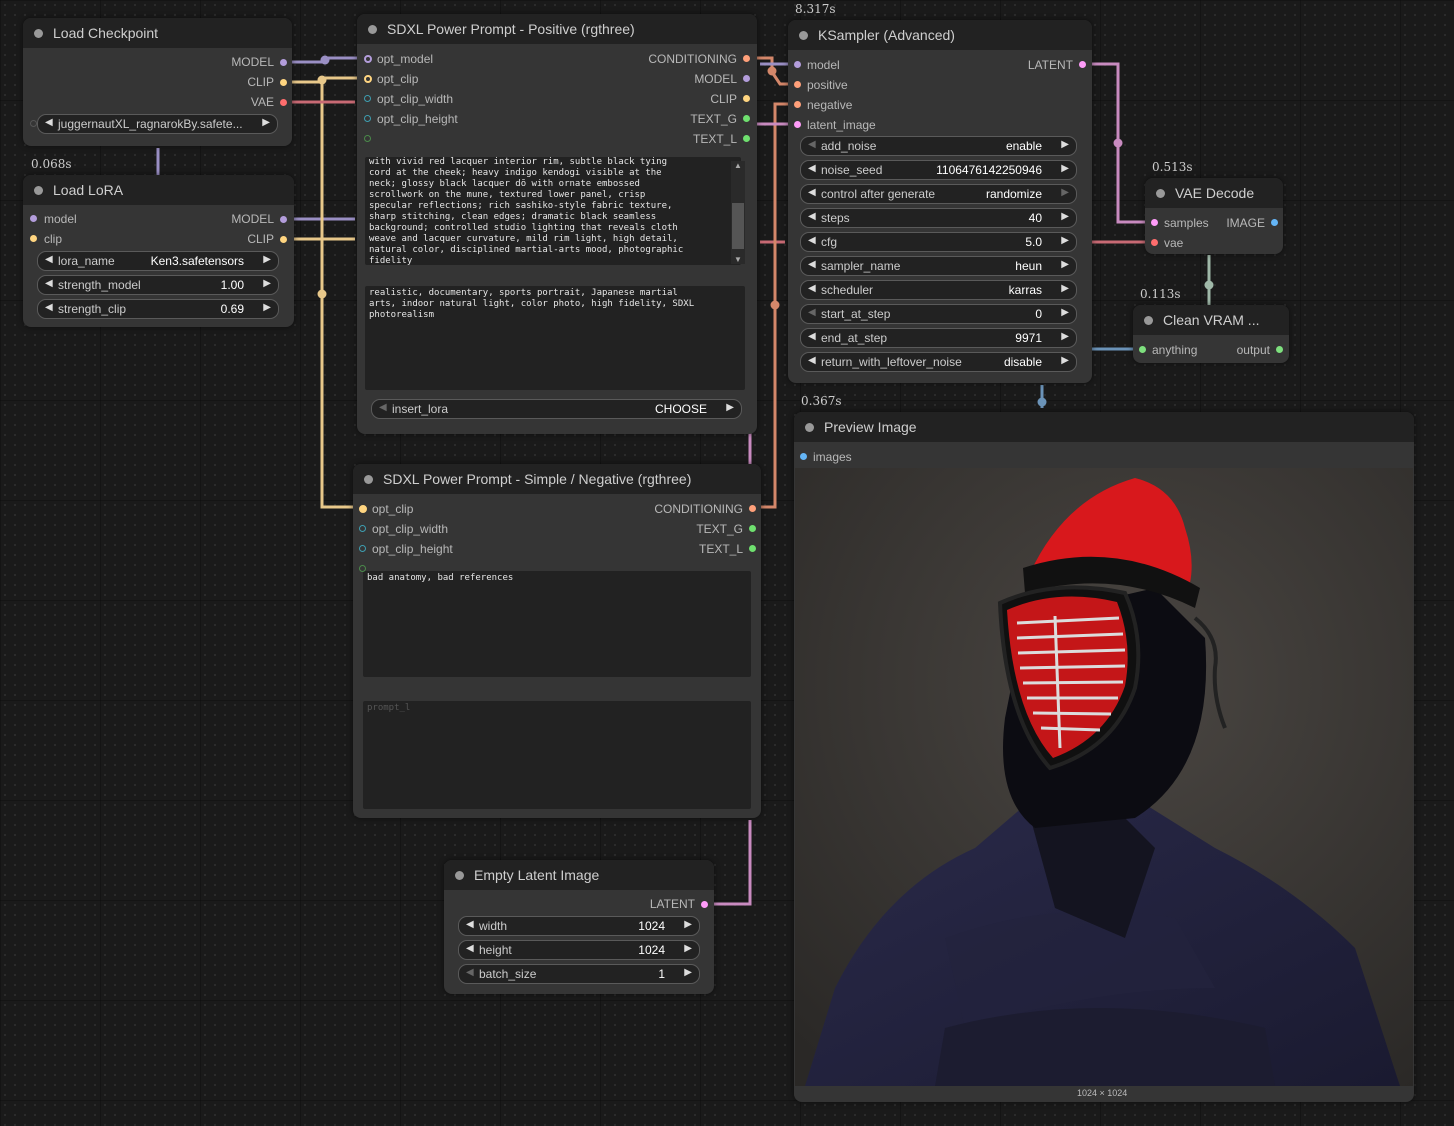  Describe the element at coordinates (738, 165) in the screenshot. I see `scroll-up-icon: ▲` at that location.